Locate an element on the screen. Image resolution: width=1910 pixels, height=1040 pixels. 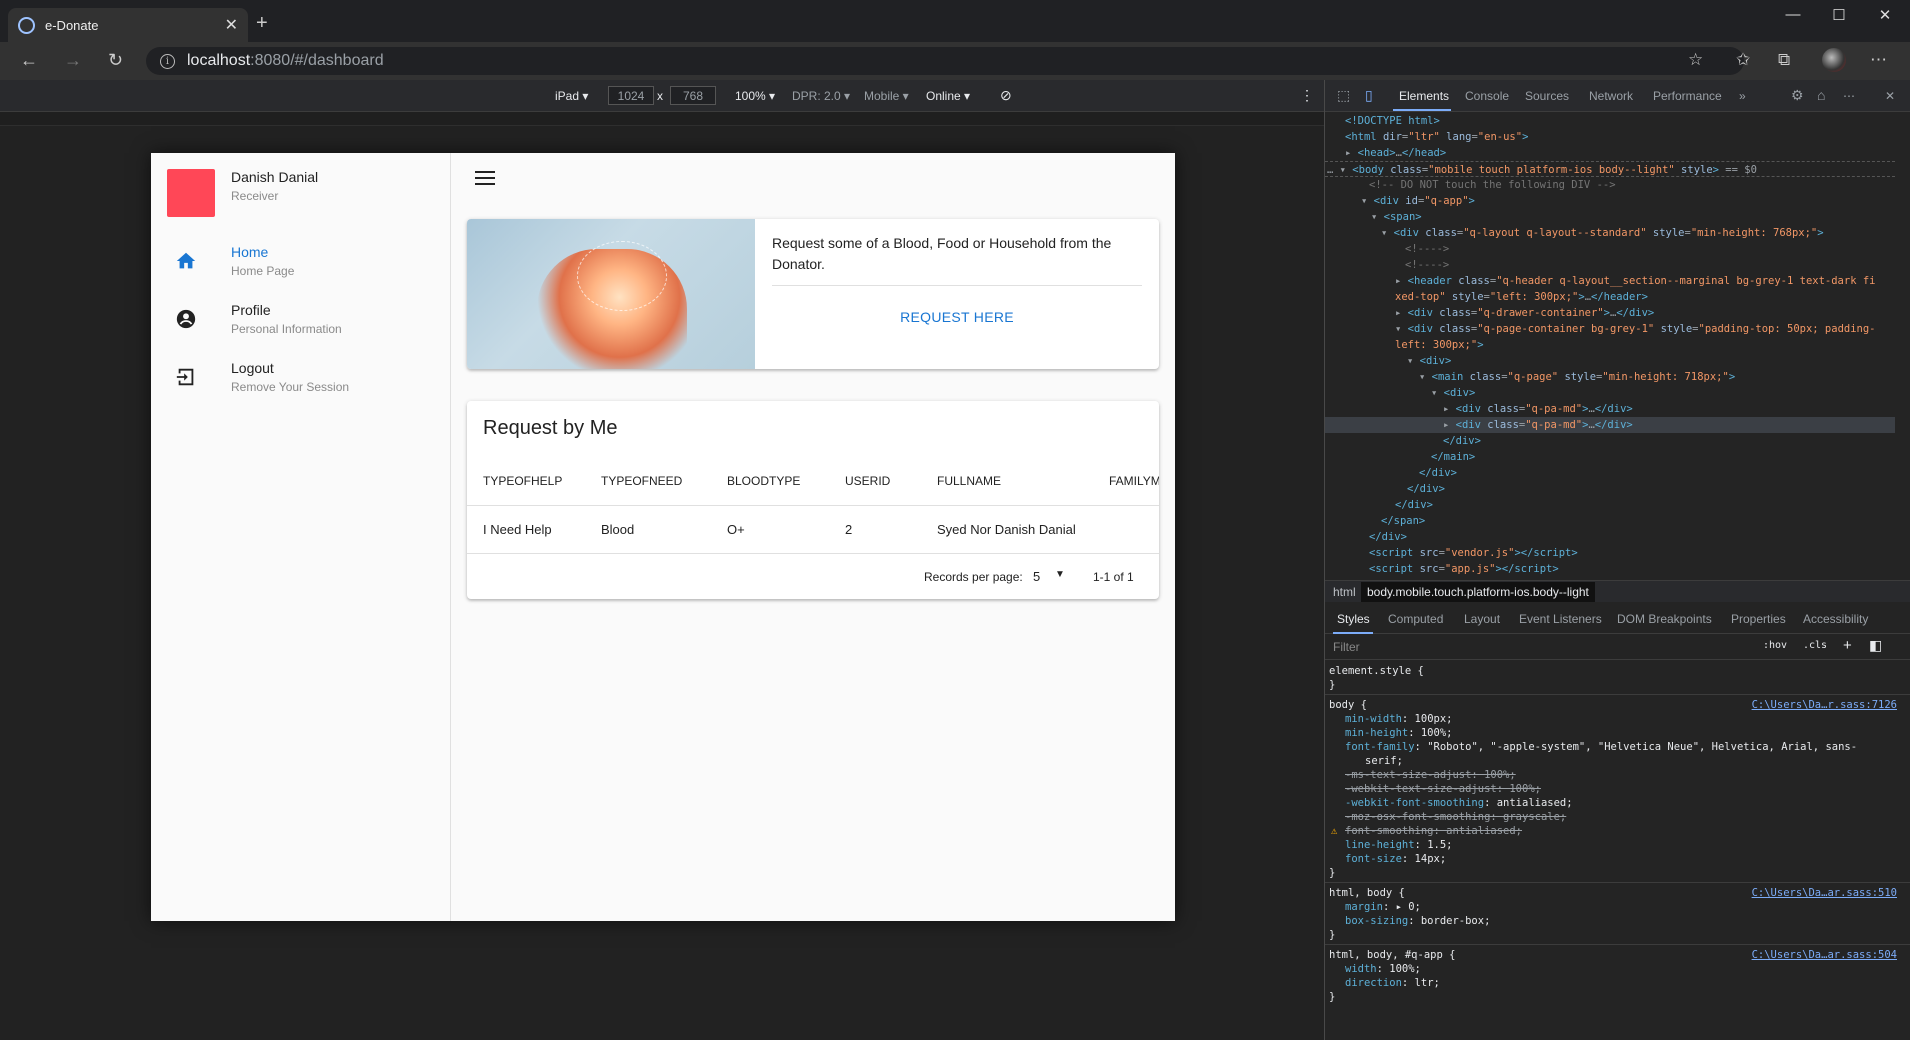
tab-elements: Elements is located at coordinates (1424, 96).